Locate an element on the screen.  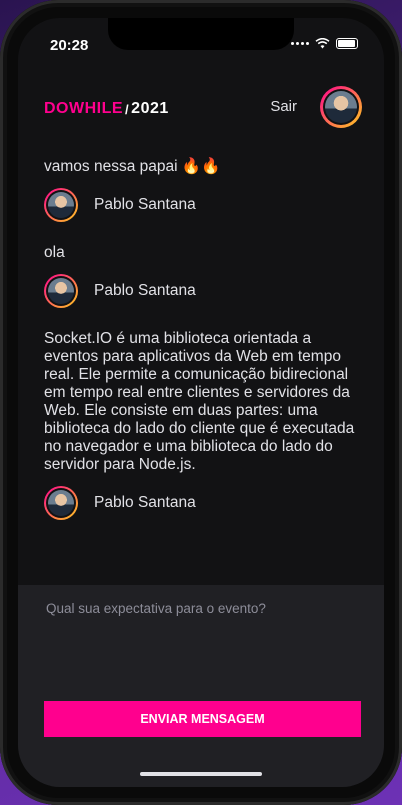
message-item: vamos nessa papai 🔥🔥 Pablo Santana is located at coordinates (204, 190).